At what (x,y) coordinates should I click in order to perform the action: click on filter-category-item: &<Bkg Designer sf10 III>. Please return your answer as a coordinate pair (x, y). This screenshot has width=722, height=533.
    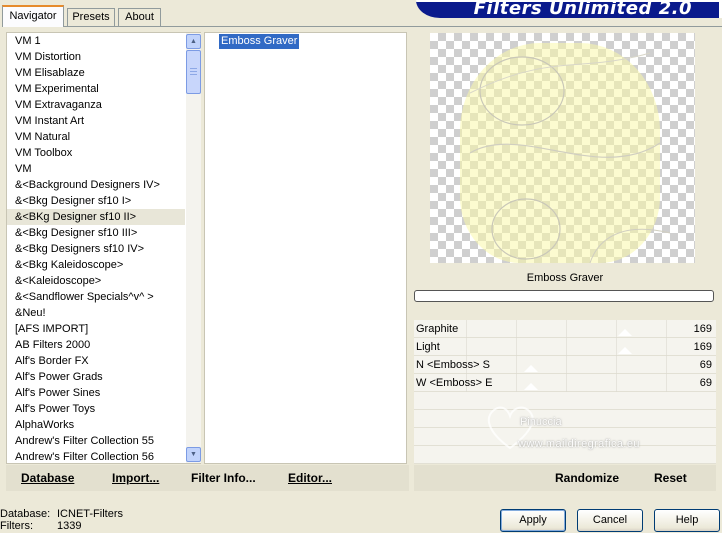
    Looking at the image, I should click on (96, 233).